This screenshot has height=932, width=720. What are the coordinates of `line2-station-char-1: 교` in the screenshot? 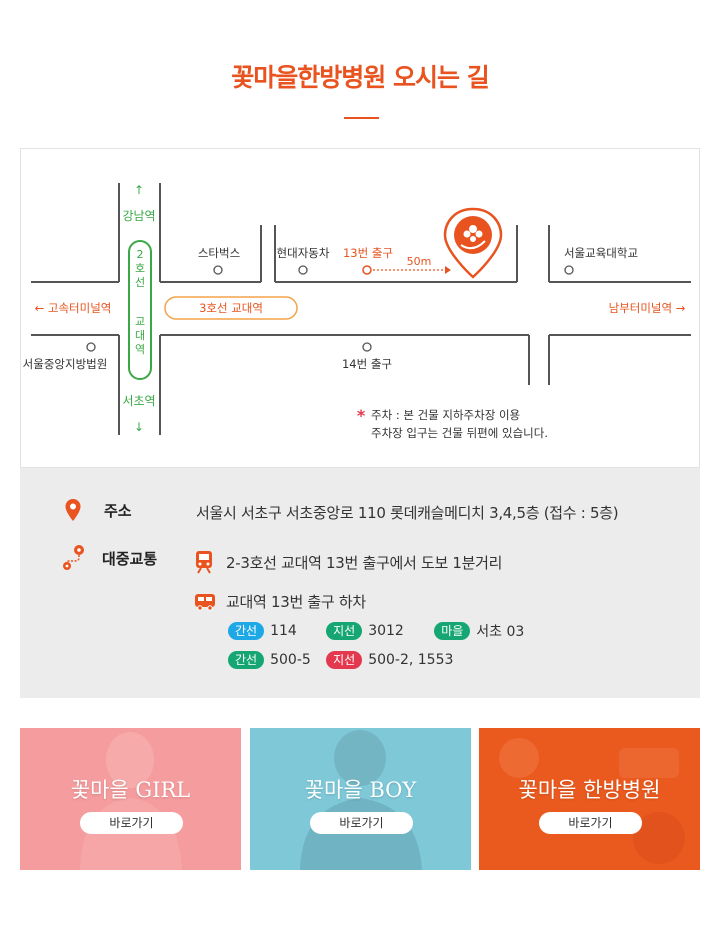 It's located at (140, 321).